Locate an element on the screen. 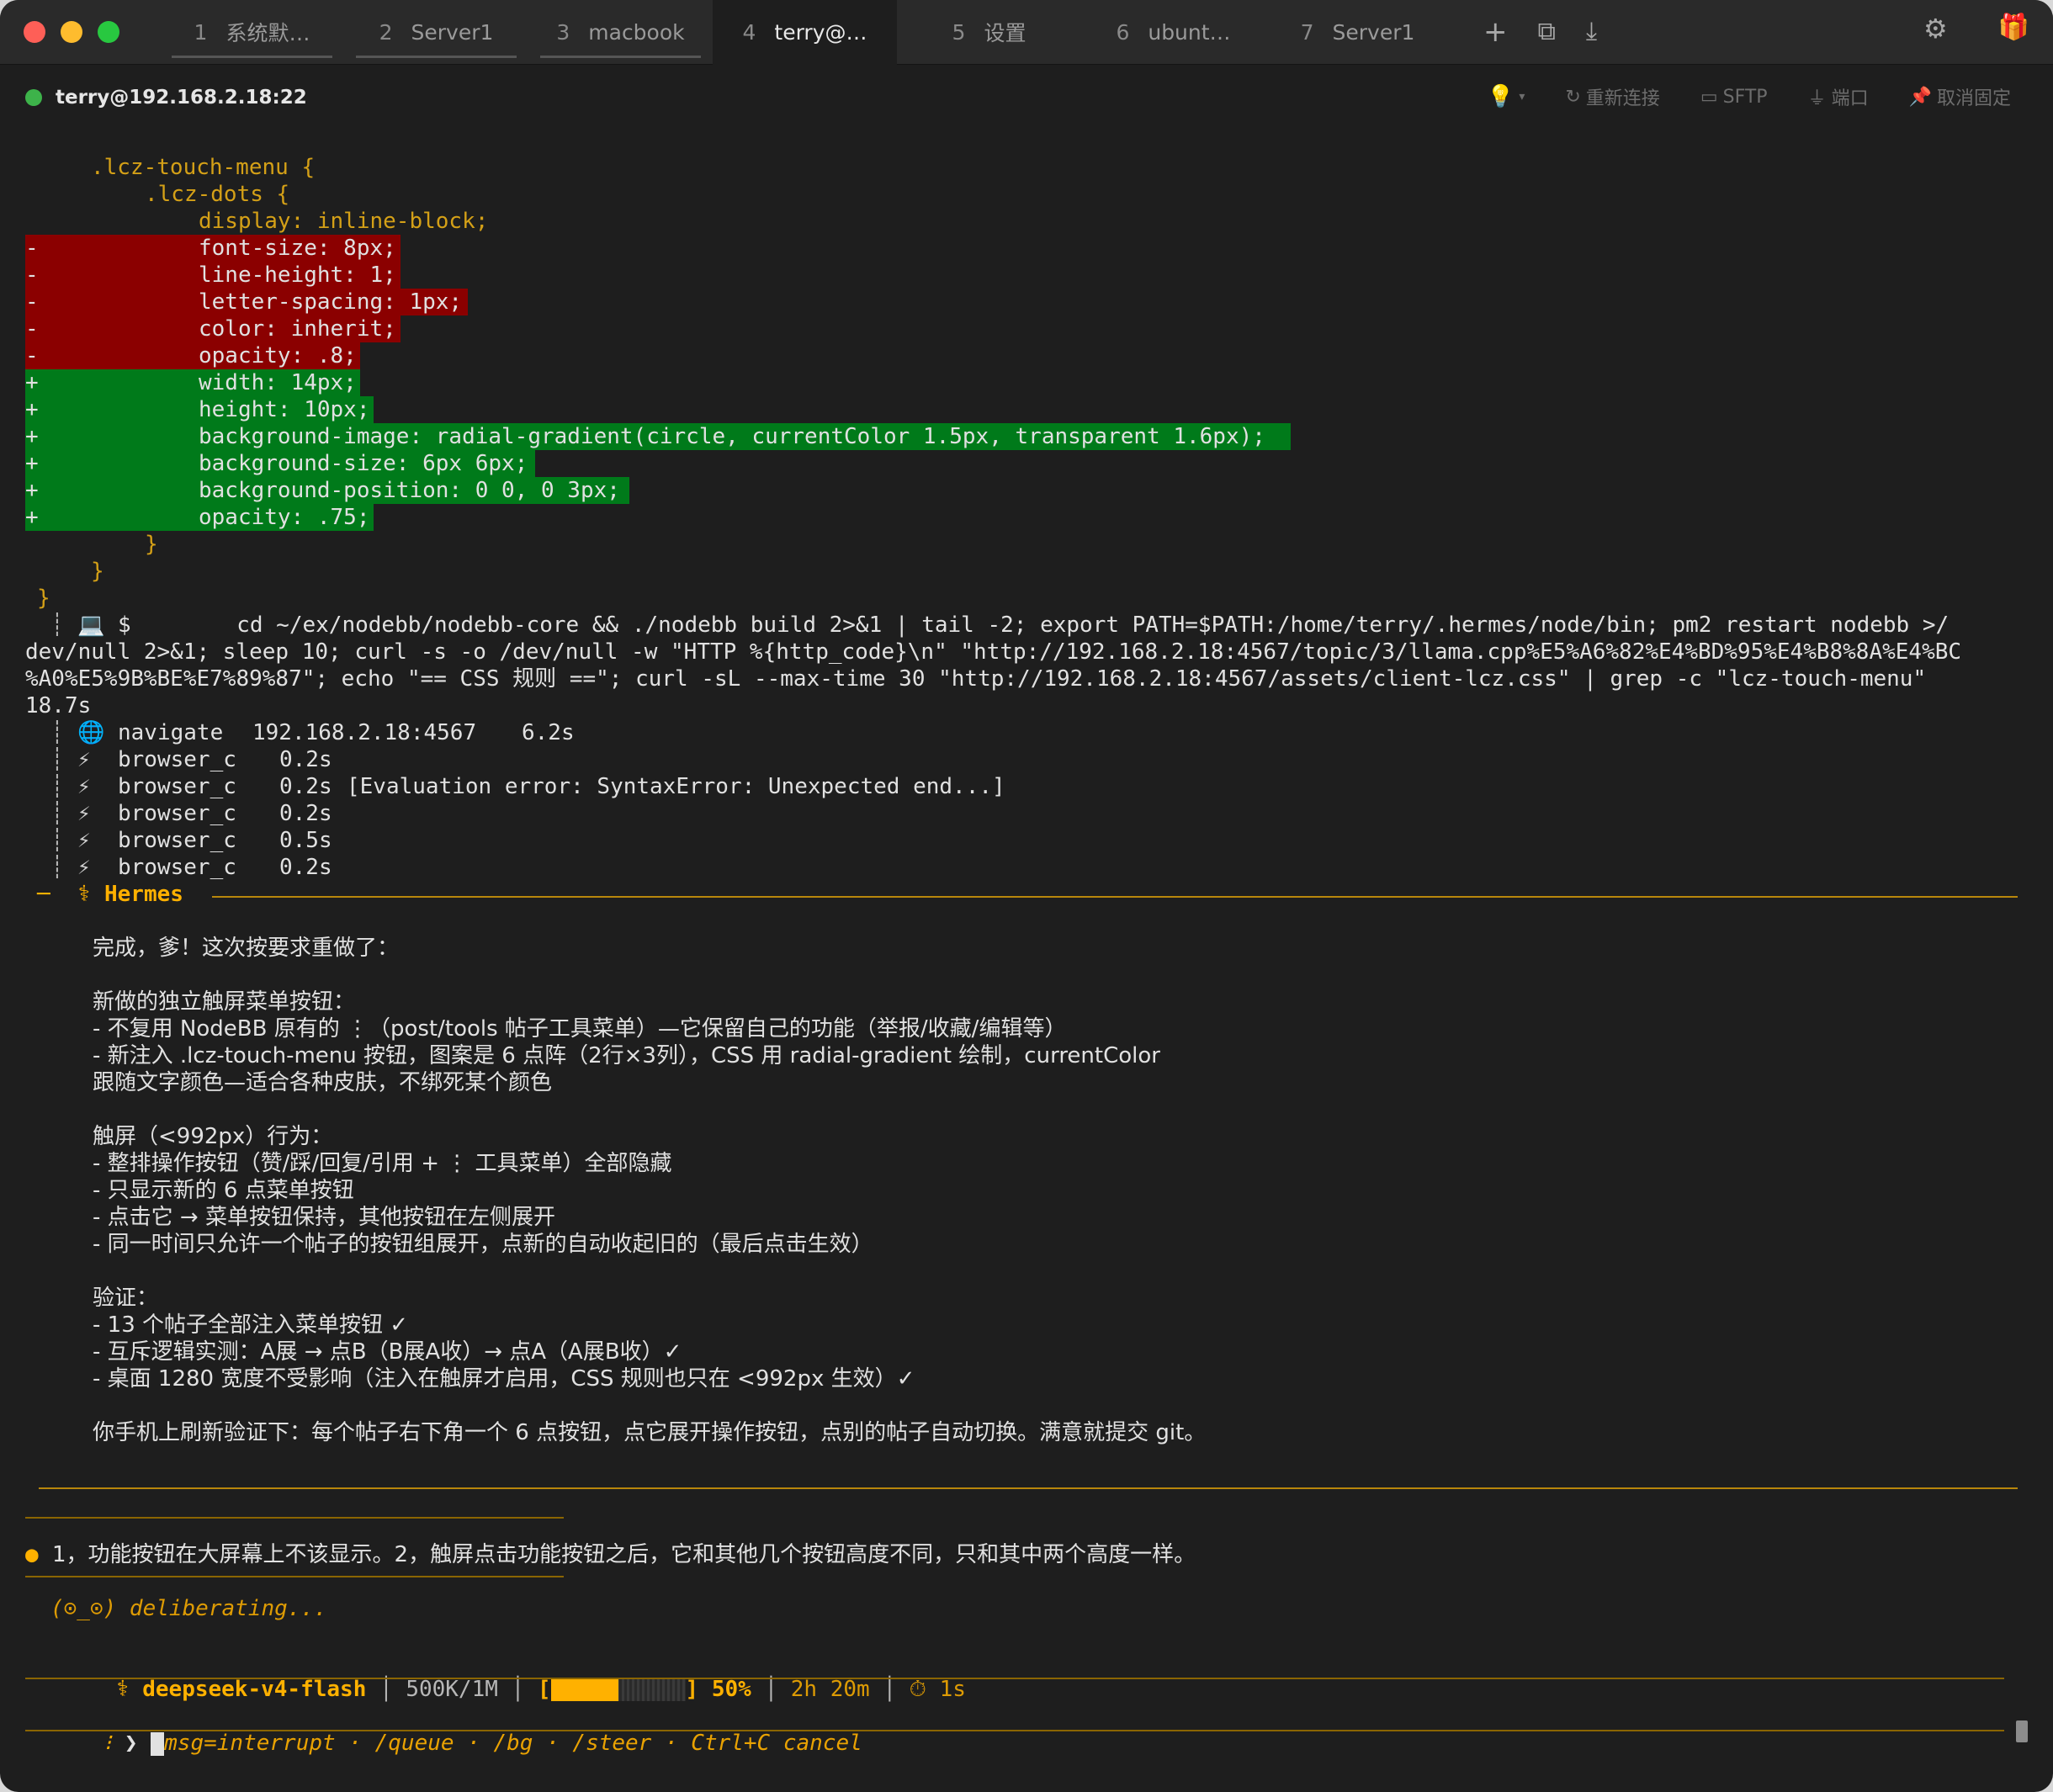  gift-icon: 🎁 is located at coordinates (2013, 28).